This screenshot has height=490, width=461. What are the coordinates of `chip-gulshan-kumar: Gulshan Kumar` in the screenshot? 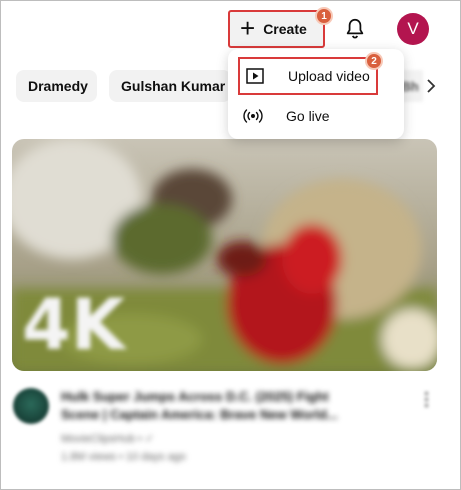 It's located at (170, 86).